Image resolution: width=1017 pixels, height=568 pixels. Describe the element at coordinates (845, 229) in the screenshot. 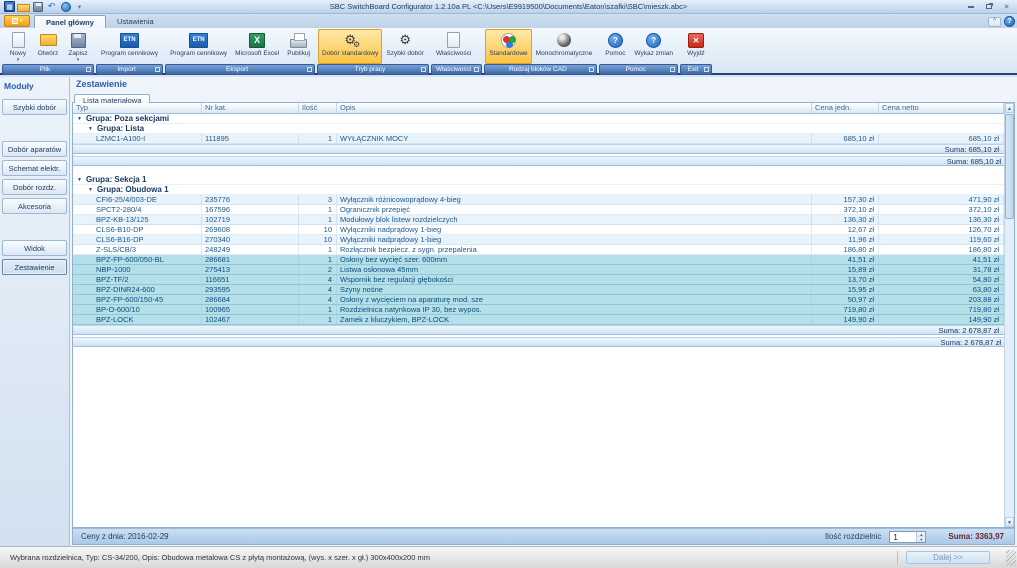

I see `cell-cena-jedn: 12,67 zł` at that location.